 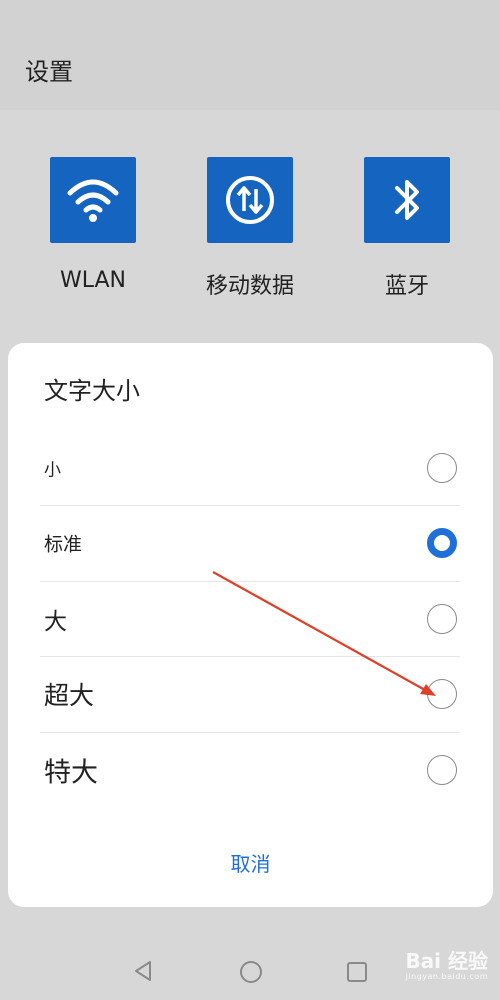 I want to click on home-icon, so click(x=251, y=972).